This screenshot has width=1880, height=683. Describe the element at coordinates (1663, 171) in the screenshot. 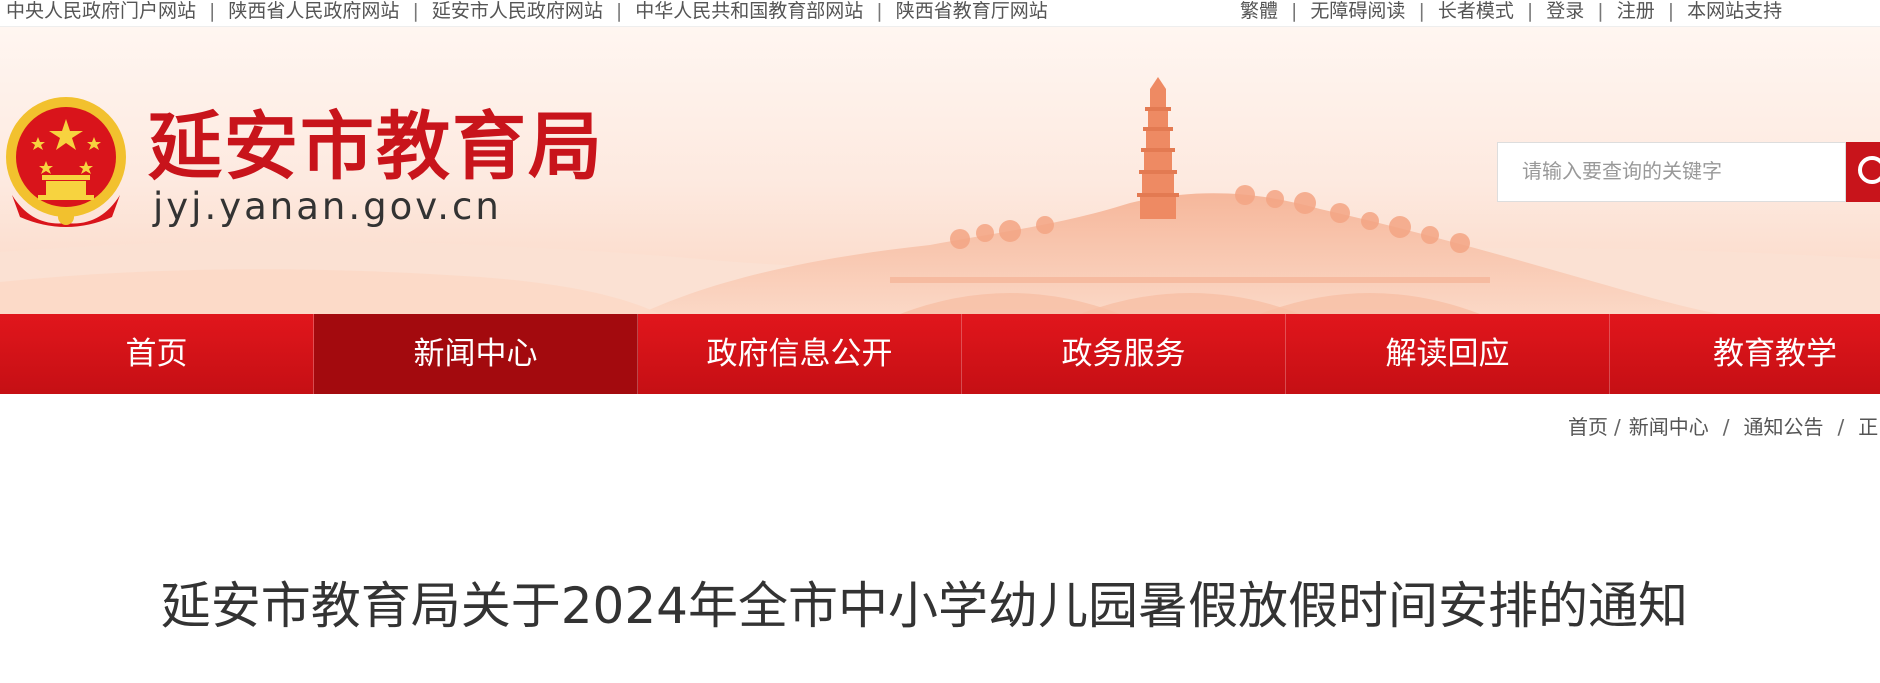

I see `search-input` at that location.